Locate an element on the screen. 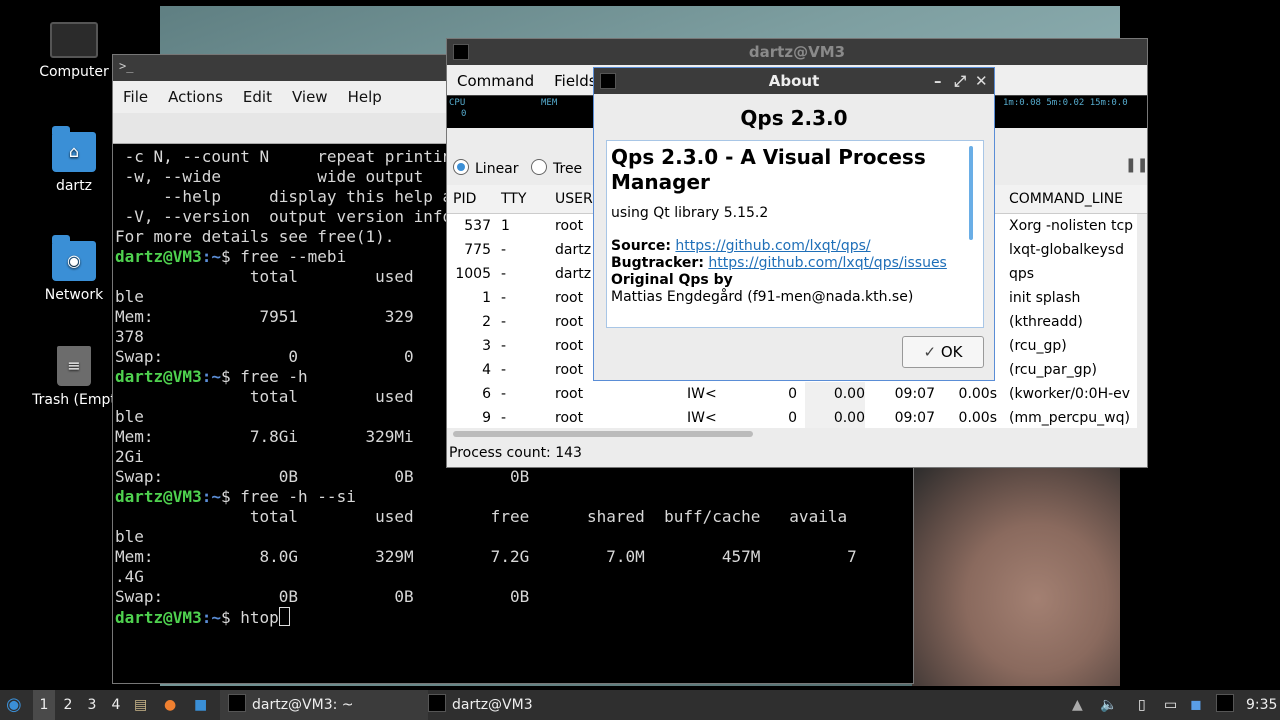 Image resolution: width=1280 pixels, height=720 pixels. column-user: USER is located at coordinates (574, 199).